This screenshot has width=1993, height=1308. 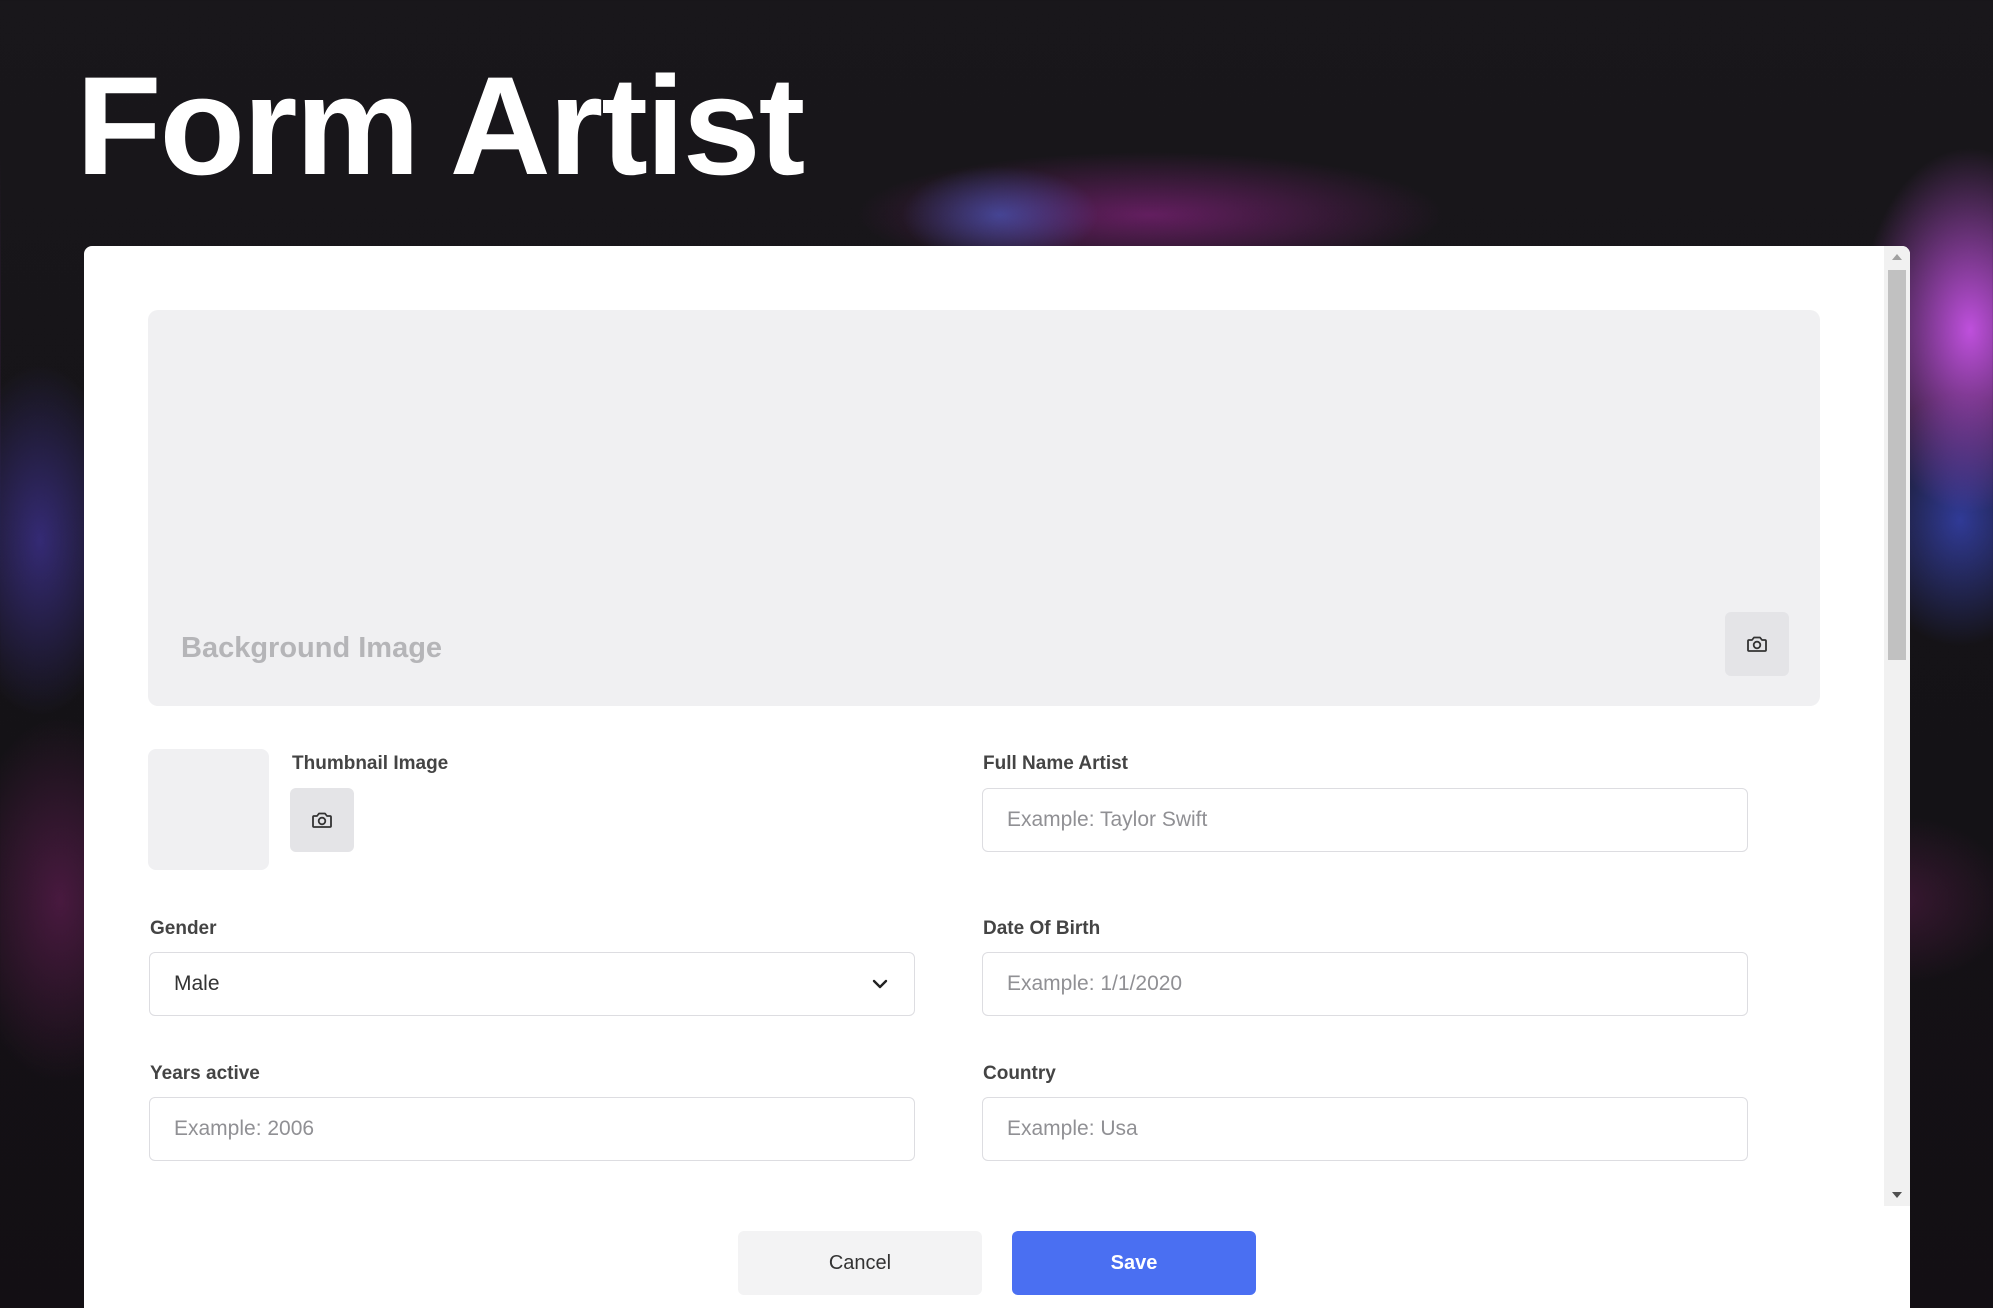 I want to click on years-active-input, so click(x=532, y=1129).